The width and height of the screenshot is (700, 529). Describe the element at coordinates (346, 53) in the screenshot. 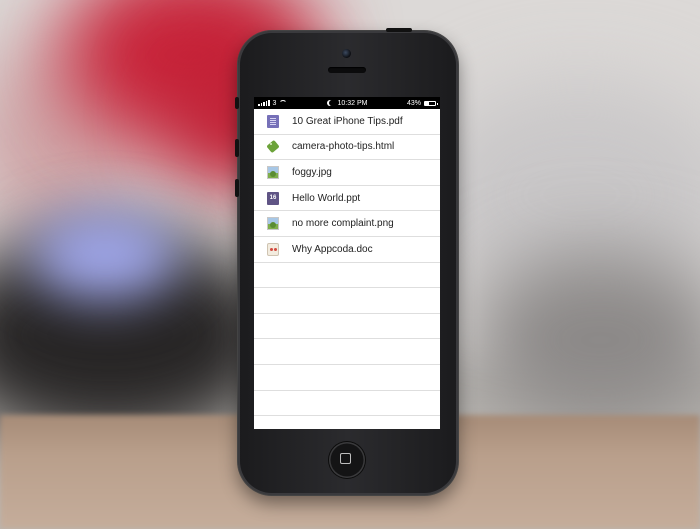

I see `front-camera` at that location.